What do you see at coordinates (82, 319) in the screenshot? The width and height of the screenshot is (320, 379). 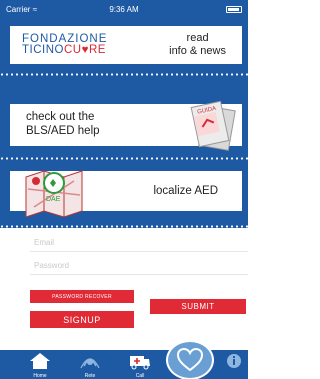 I see `signup-button: SIGNUP` at bounding box center [82, 319].